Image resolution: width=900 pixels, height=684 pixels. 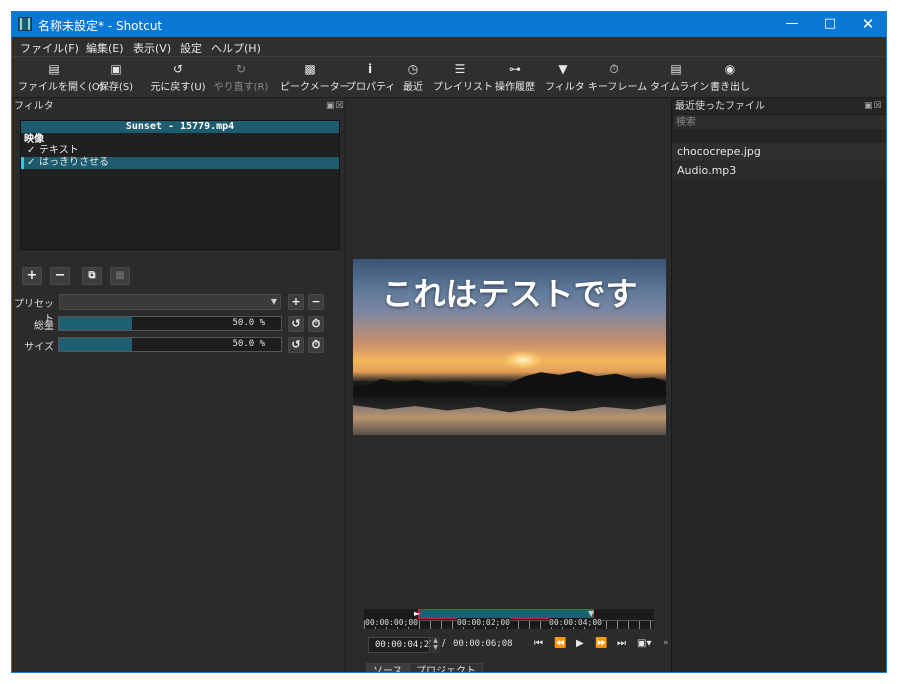 I want to click on menu-help: ヘルプ(H), so click(x=236, y=48).